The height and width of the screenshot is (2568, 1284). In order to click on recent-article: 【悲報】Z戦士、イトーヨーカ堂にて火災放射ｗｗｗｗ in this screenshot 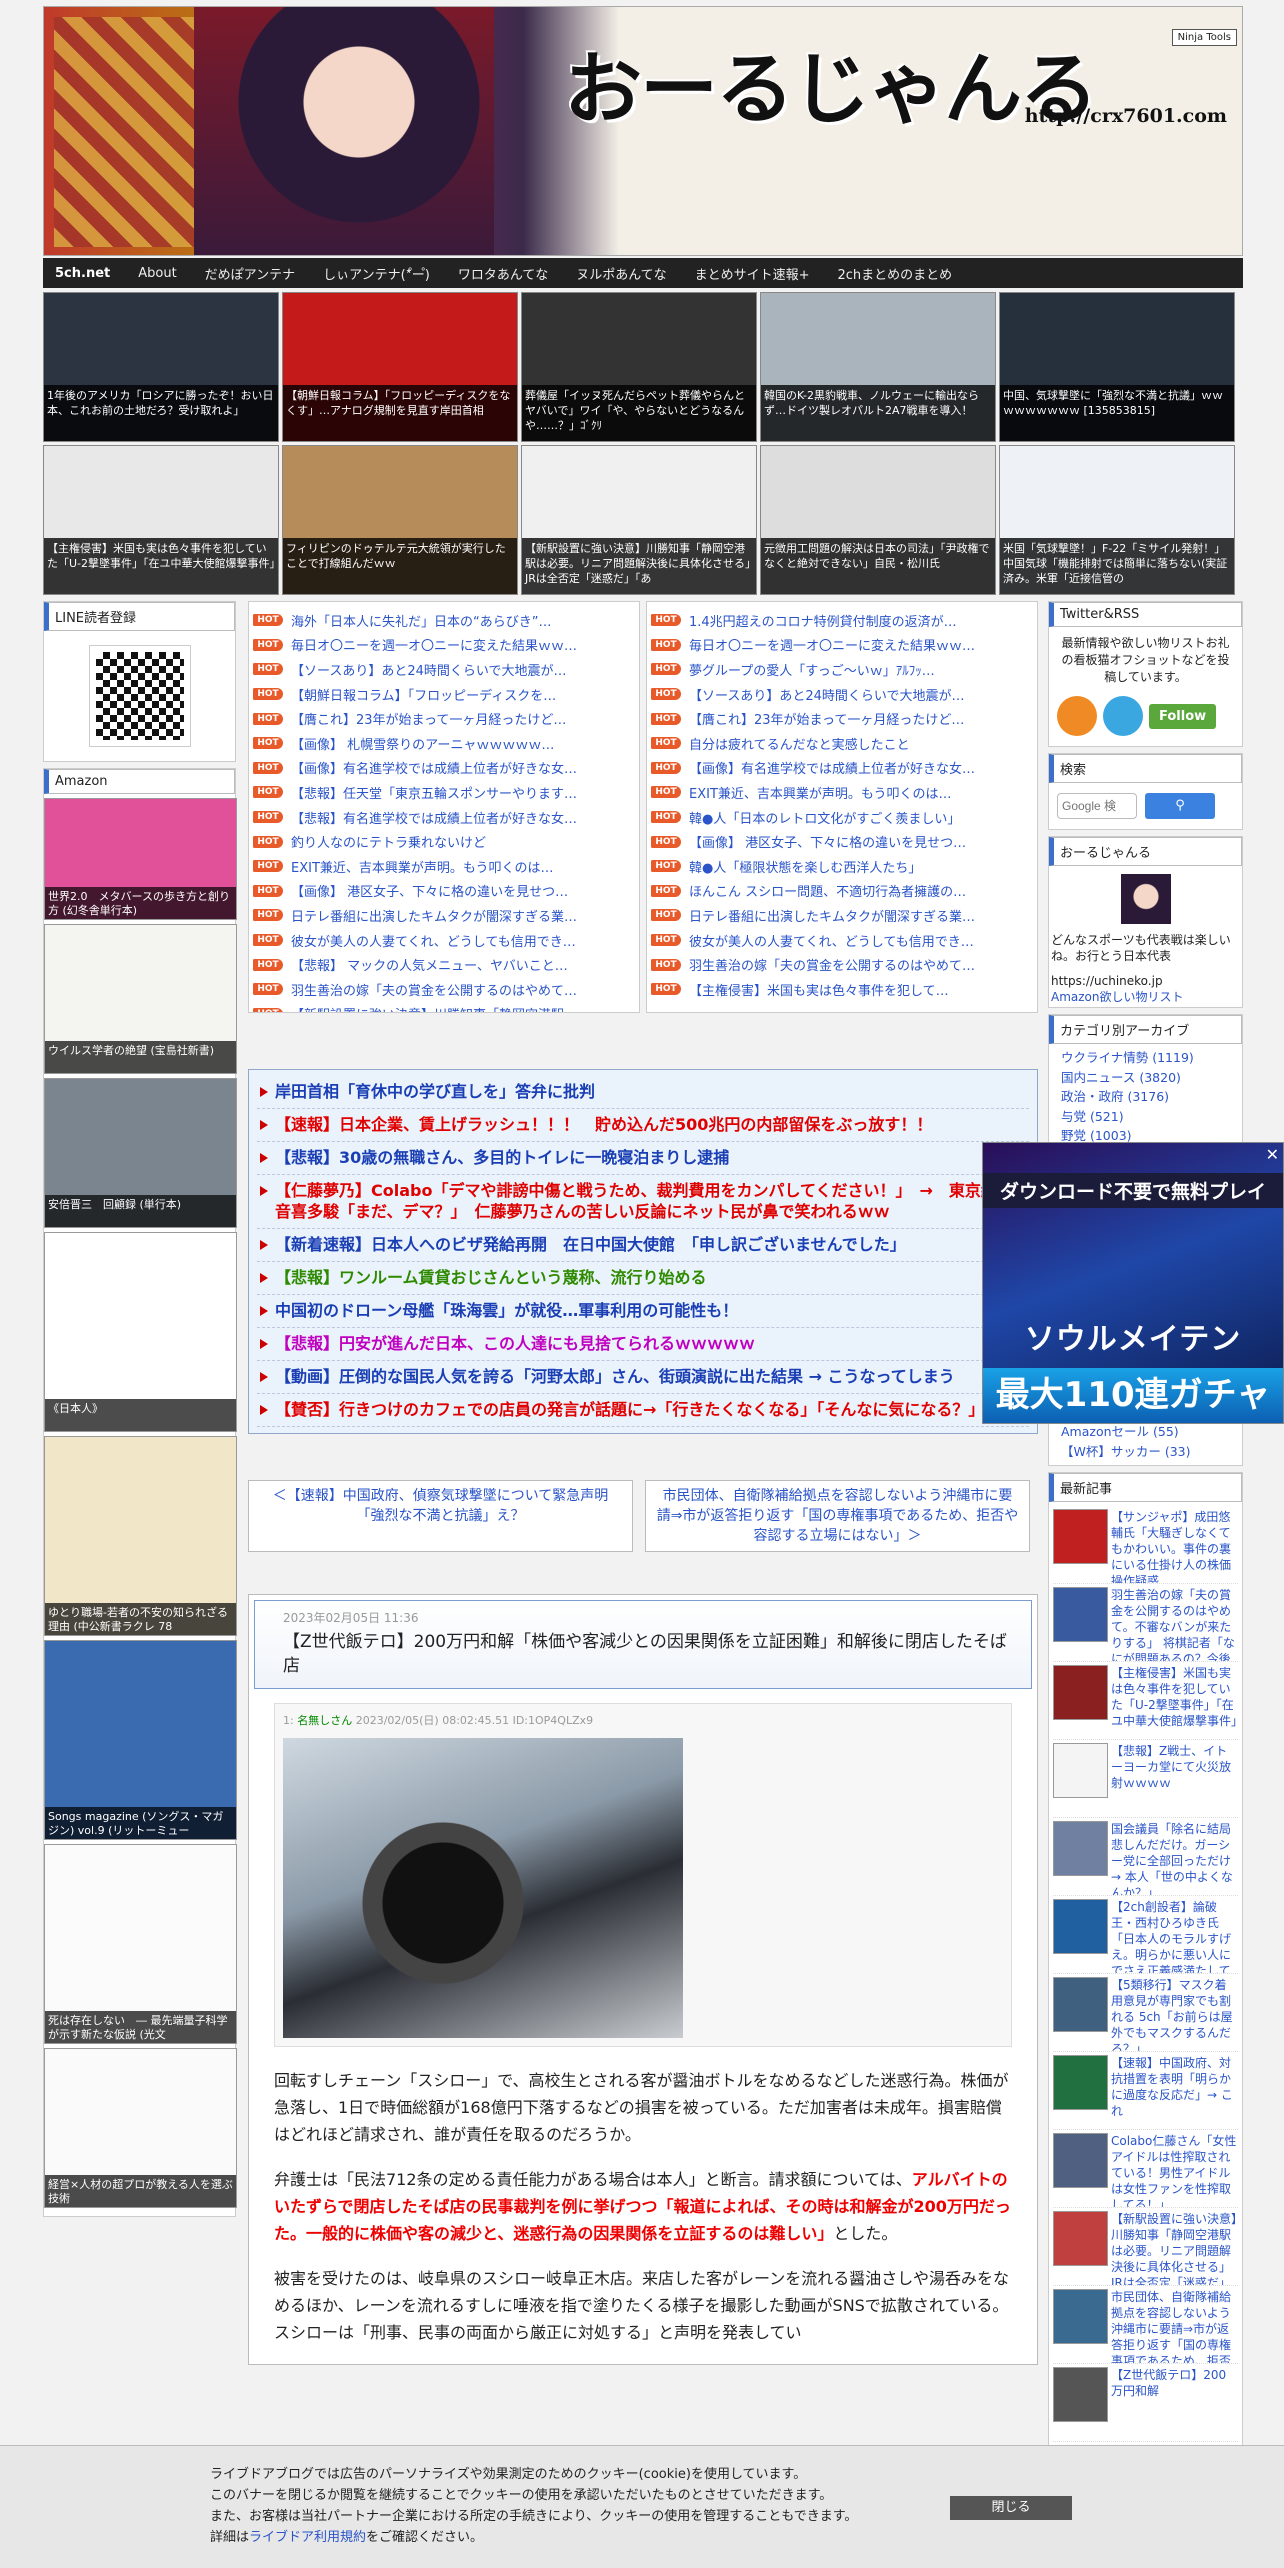, I will do `click(1145, 1779)`.